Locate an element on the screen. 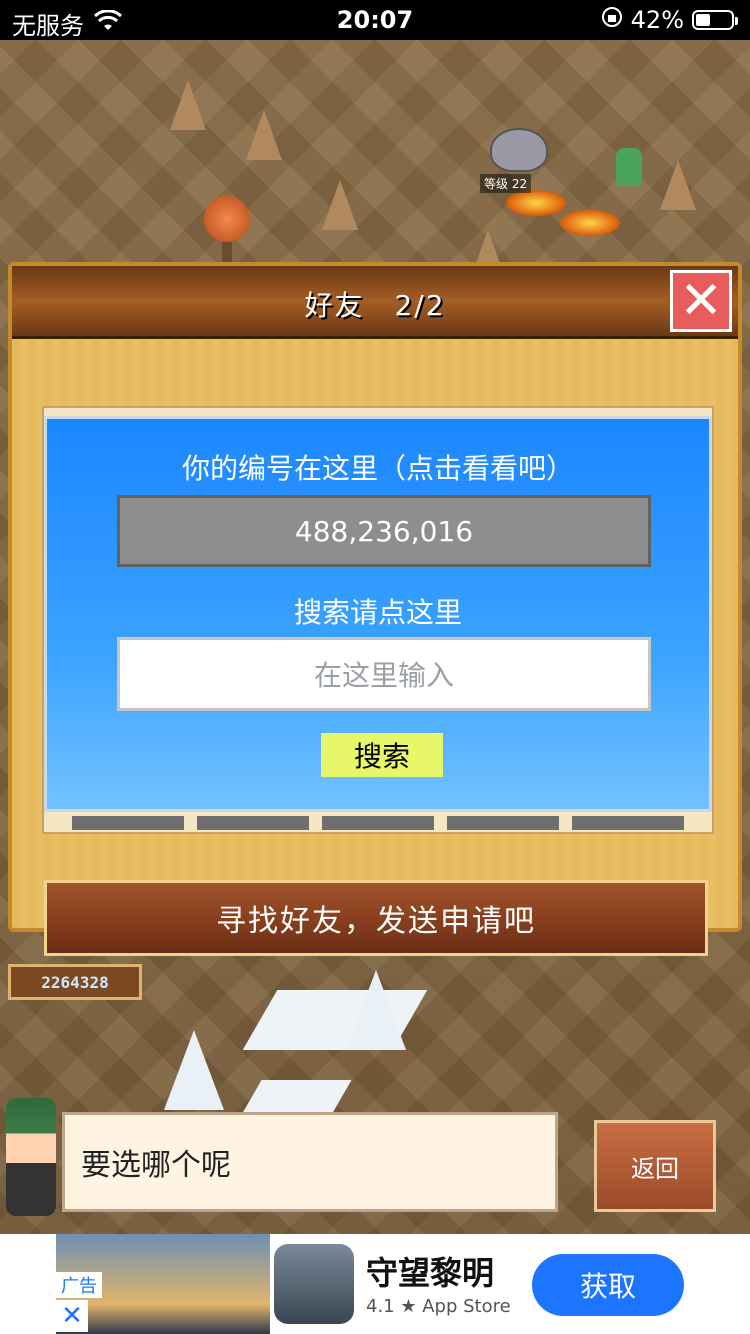  friend-search-input: 在这里输入 is located at coordinates (384, 674).